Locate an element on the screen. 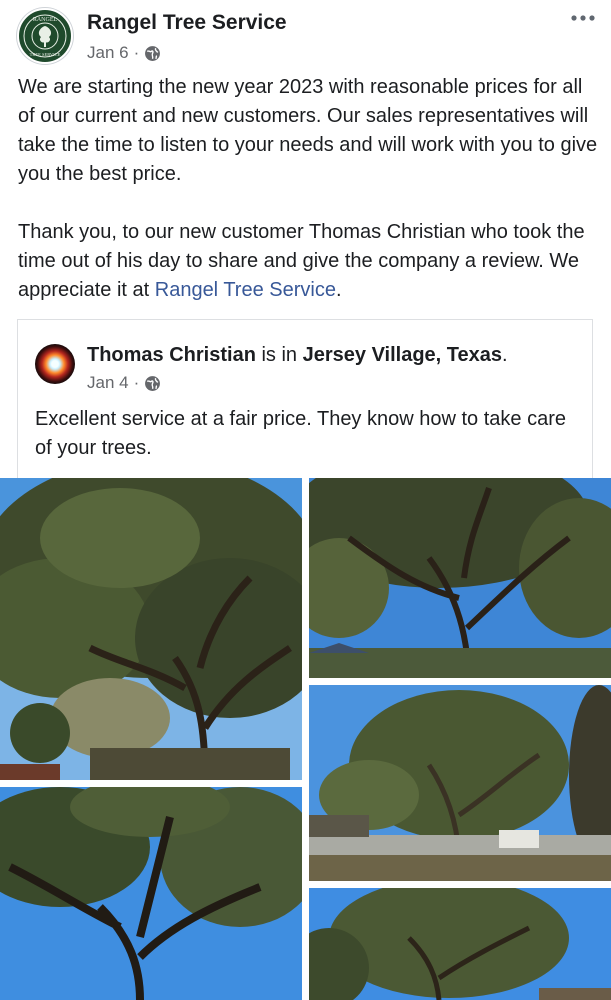  tree-photo-3-image is located at coordinates (460, 783).